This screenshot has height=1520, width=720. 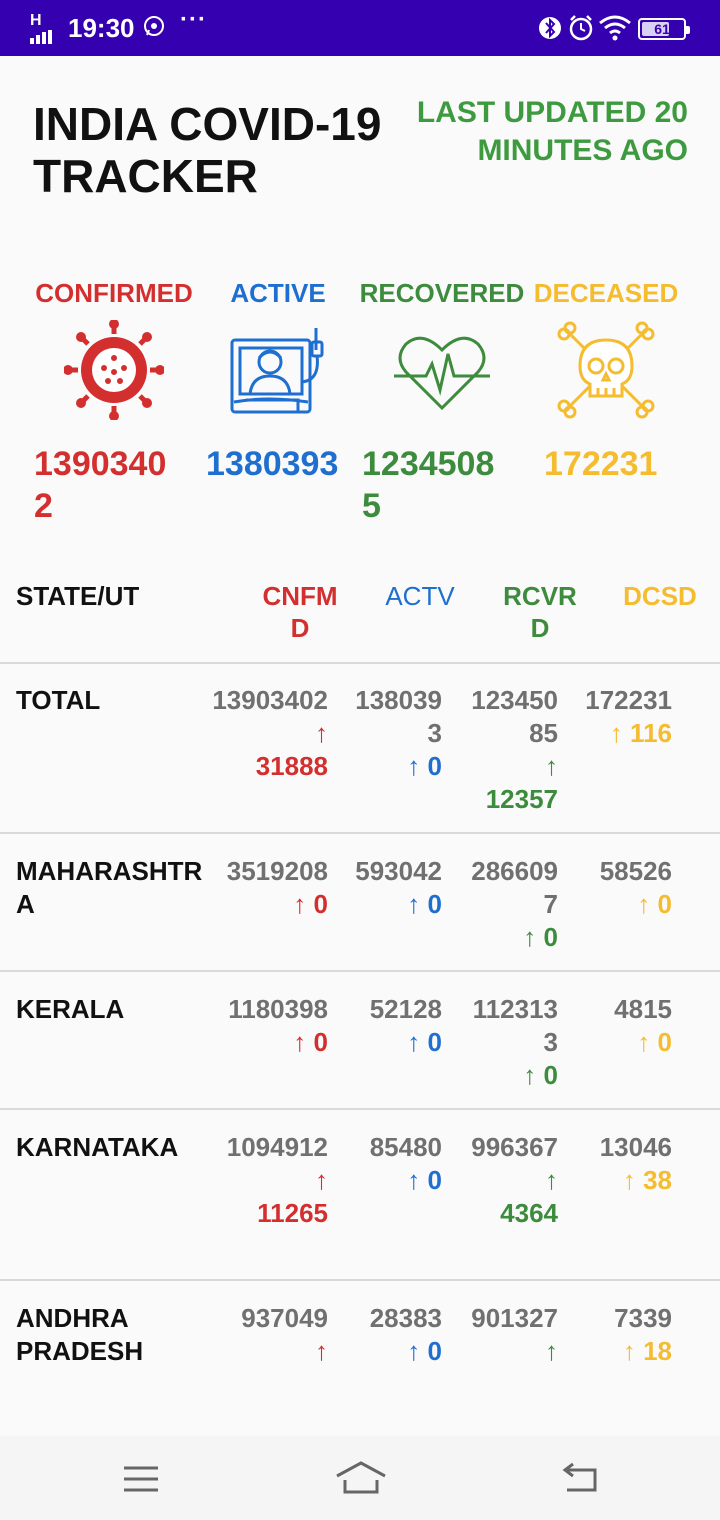 I want to click on confirmed-count: 13903402, so click(x=270, y=700).